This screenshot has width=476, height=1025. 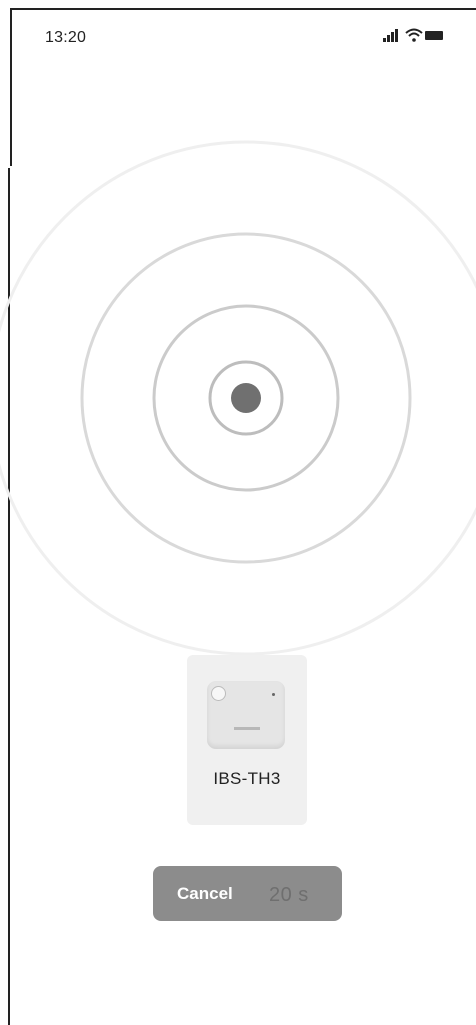 I want to click on found-device-card: IBS-TH3, so click(x=247, y=740).